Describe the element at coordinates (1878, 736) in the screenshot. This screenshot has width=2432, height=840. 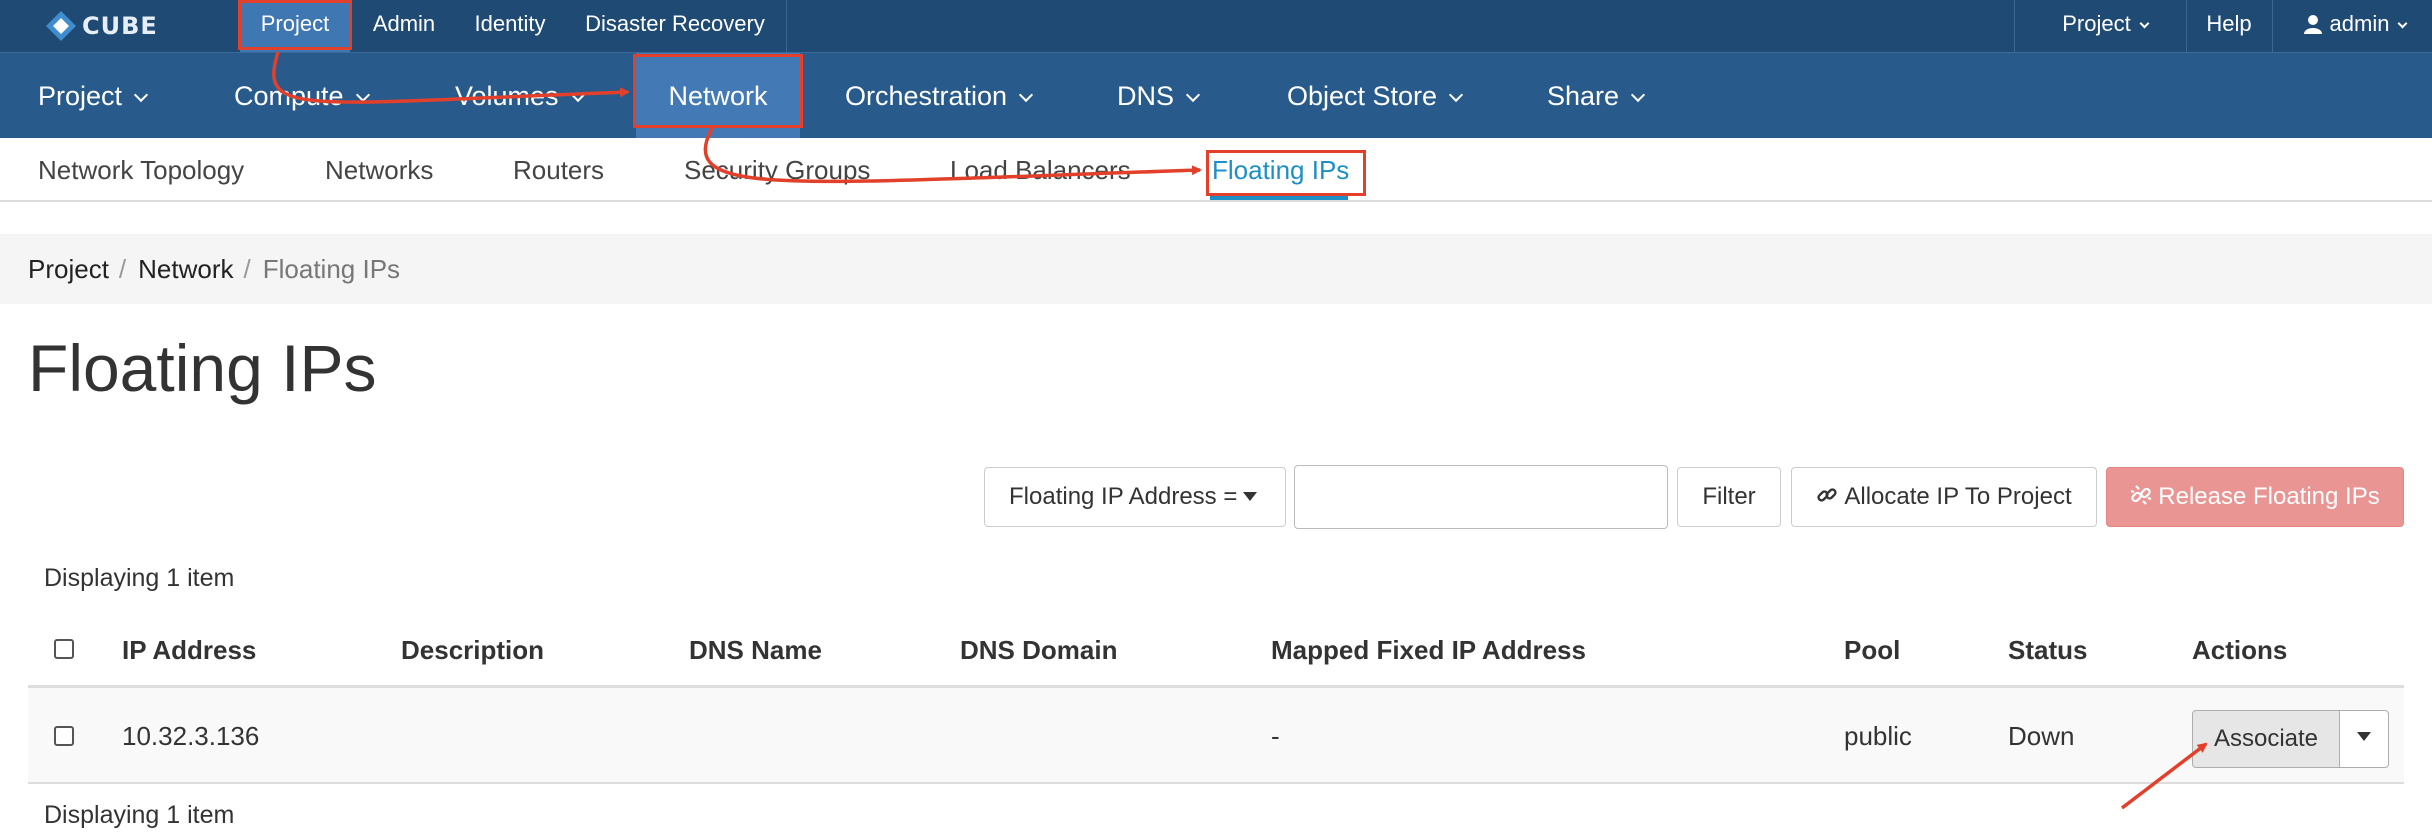
I see `cell-pool: public` at that location.